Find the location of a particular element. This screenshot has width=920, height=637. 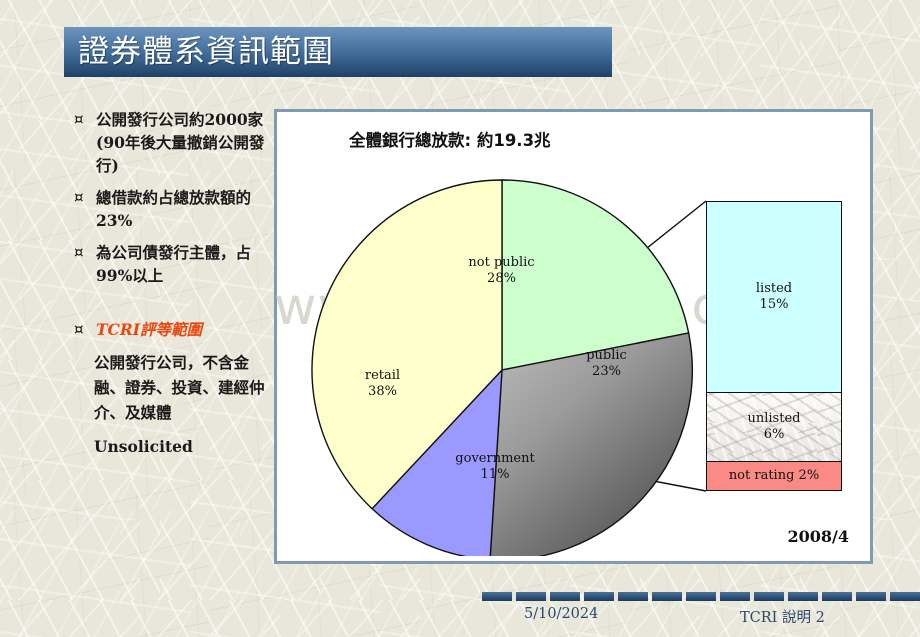

bar-label-not-rating: not rating 2% is located at coordinates (774, 475).